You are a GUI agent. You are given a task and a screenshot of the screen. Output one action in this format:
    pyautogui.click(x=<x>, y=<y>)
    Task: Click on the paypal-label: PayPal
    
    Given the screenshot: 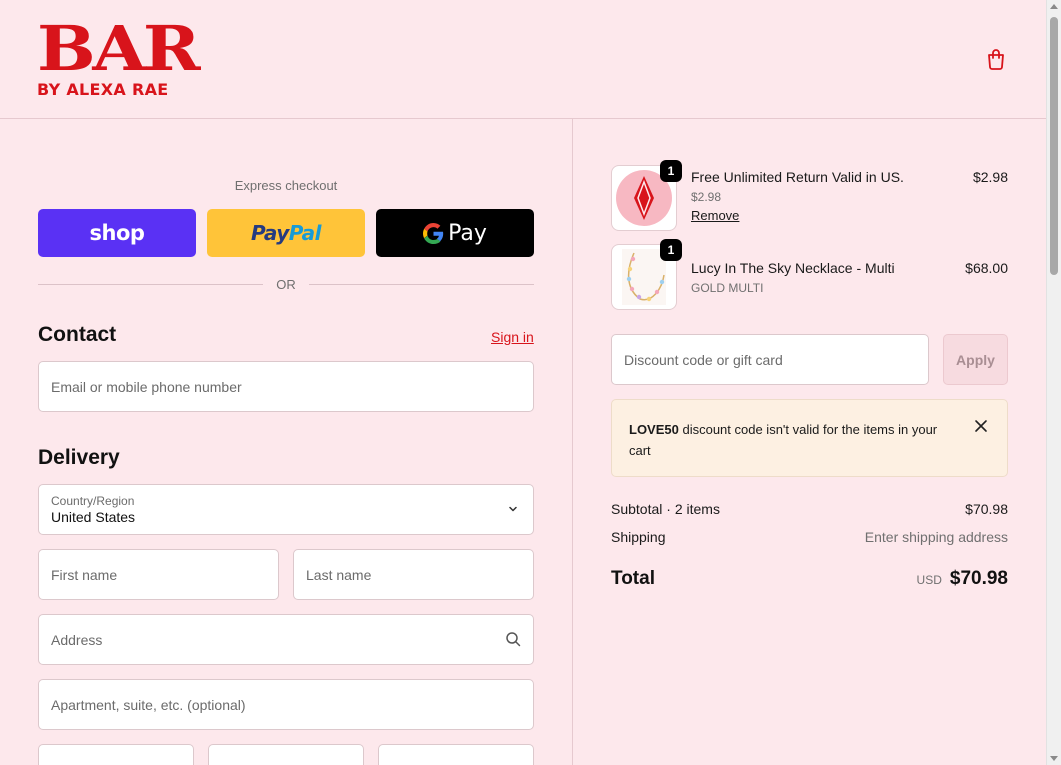 What is the action you would take?
    pyautogui.click(x=286, y=233)
    